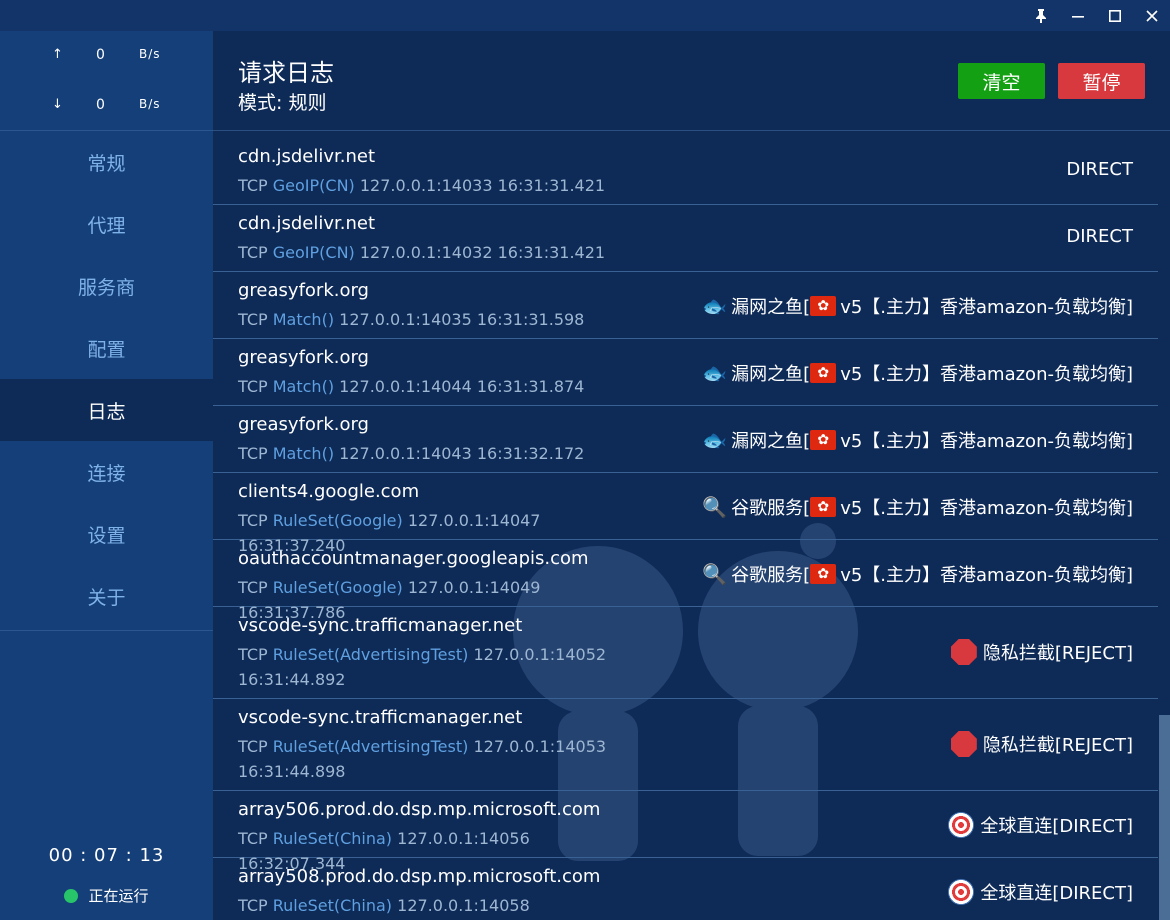  Describe the element at coordinates (106, 410) in the screenshot. I see `sidebar-item: 日志` at that location.